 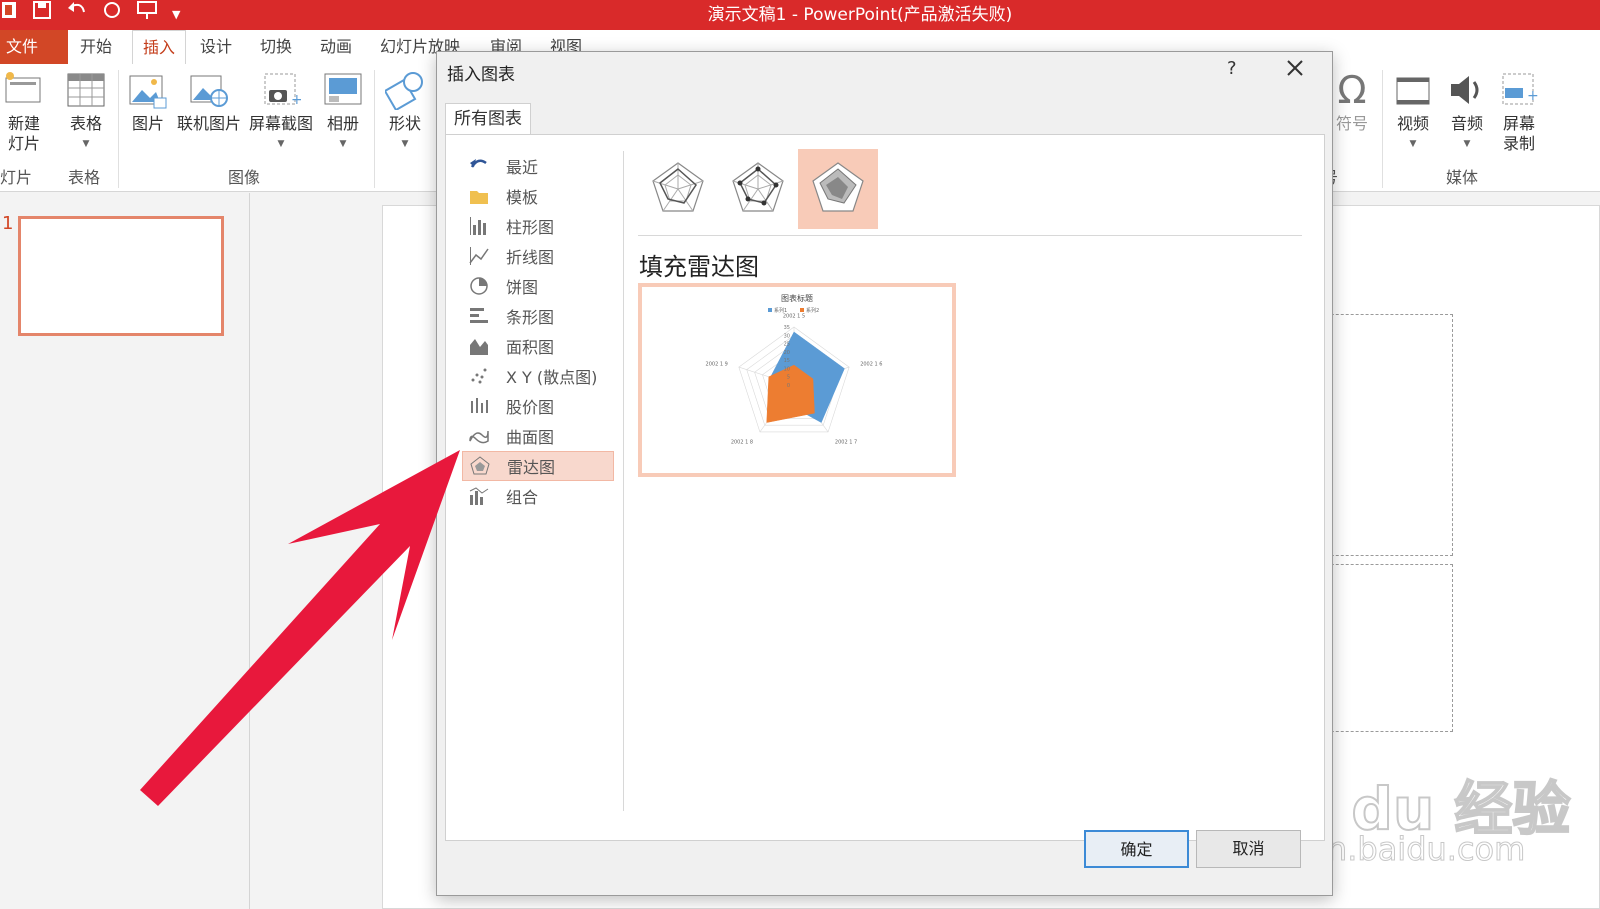 What do you see at coordinates (522, 497) in the screenshot?
I see `chart-category-label: 组合` at bounding box center [522, 497].